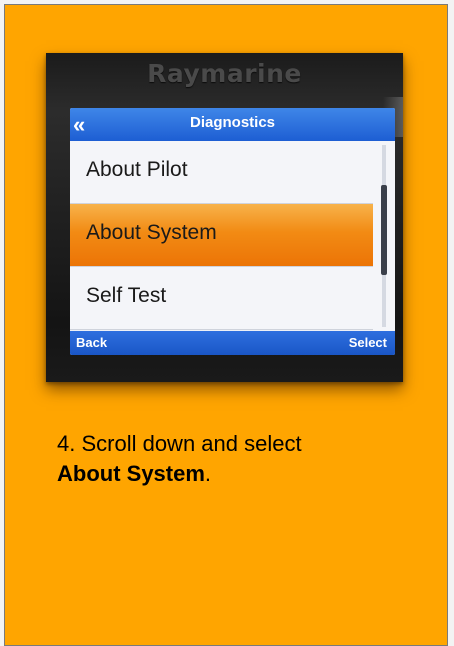 The width and height of the screenshot is (454, 646). What do you see at coordinates (221, 298) in the screenshot?
I see `menu-item-self-test: Self Test` at bounding box center [221, 298].